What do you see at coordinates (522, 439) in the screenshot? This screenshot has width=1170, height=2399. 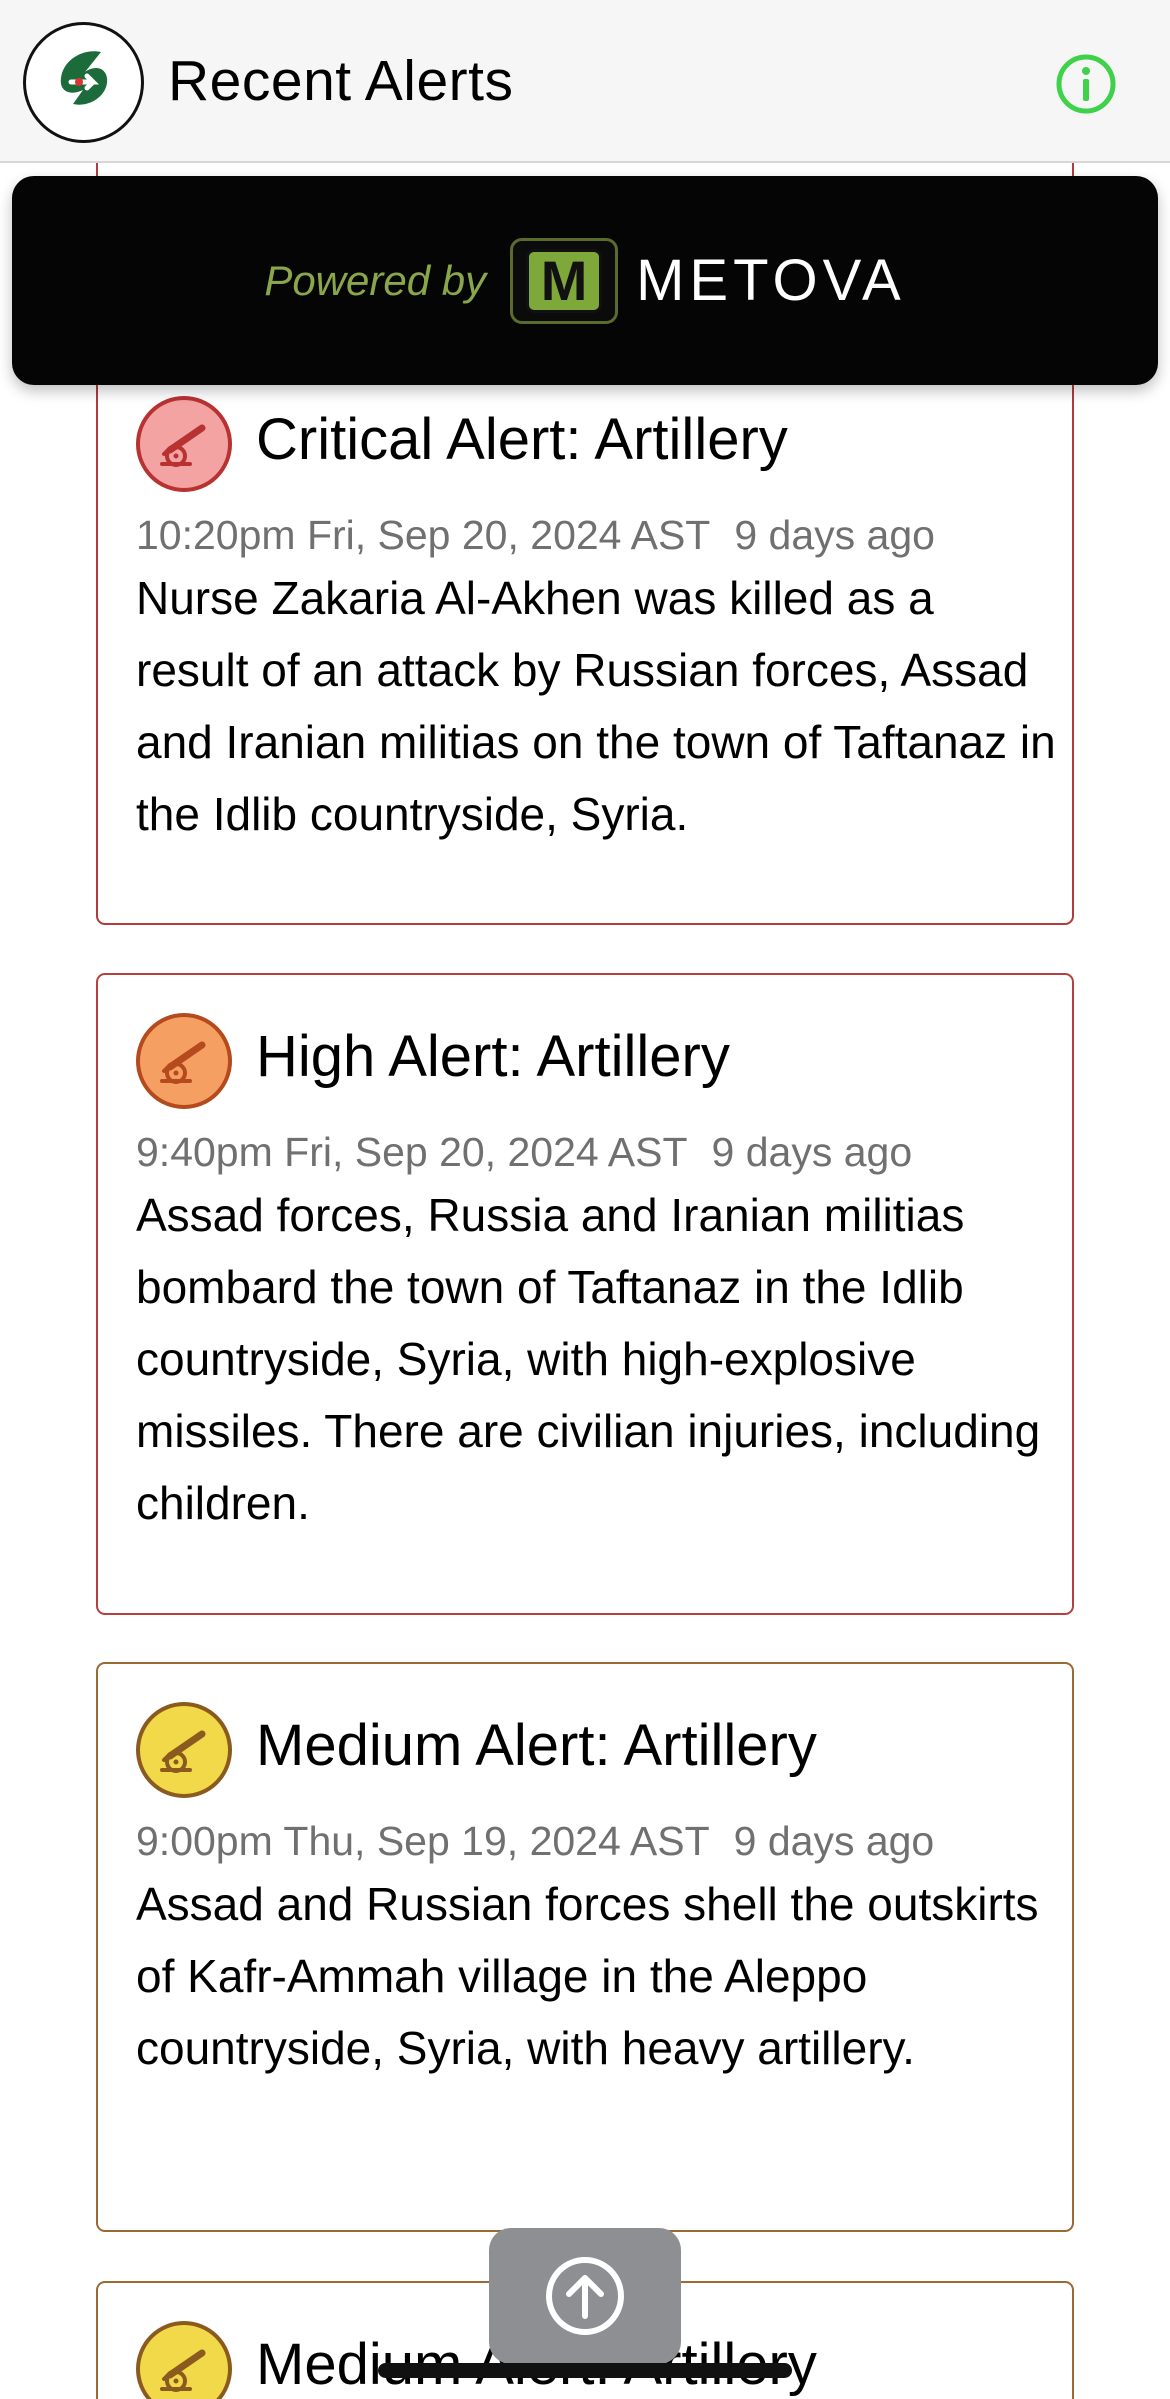 I see `alert-title: Critical Alert: Artillery` at bounding box center [522, 439].